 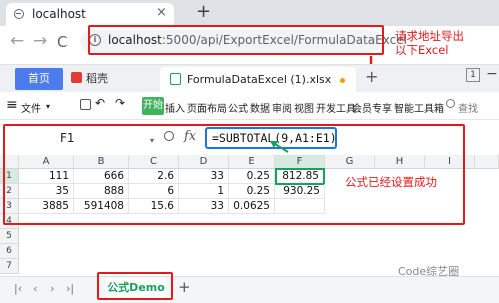 I want to click on docer-icon, so click(x=76, y=77).